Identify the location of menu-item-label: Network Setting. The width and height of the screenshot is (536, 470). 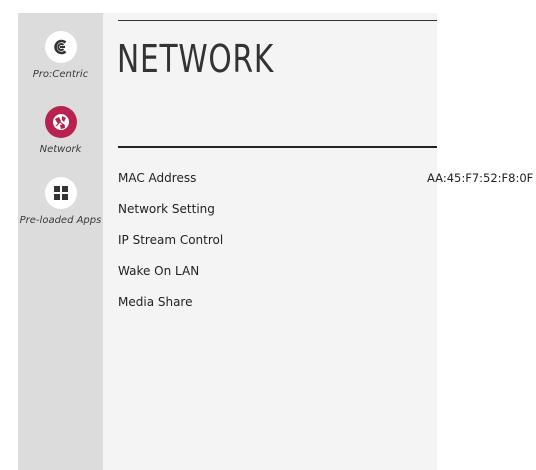
(166, 209).